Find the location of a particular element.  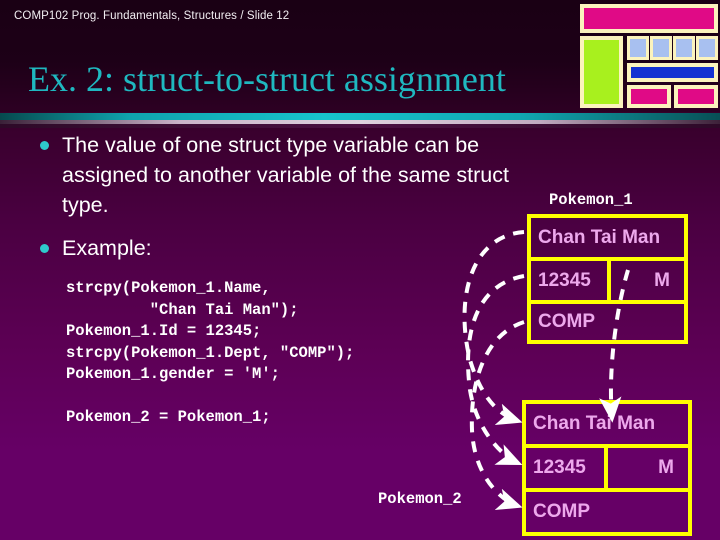

divider-teal is located at coordinates (360, 116).